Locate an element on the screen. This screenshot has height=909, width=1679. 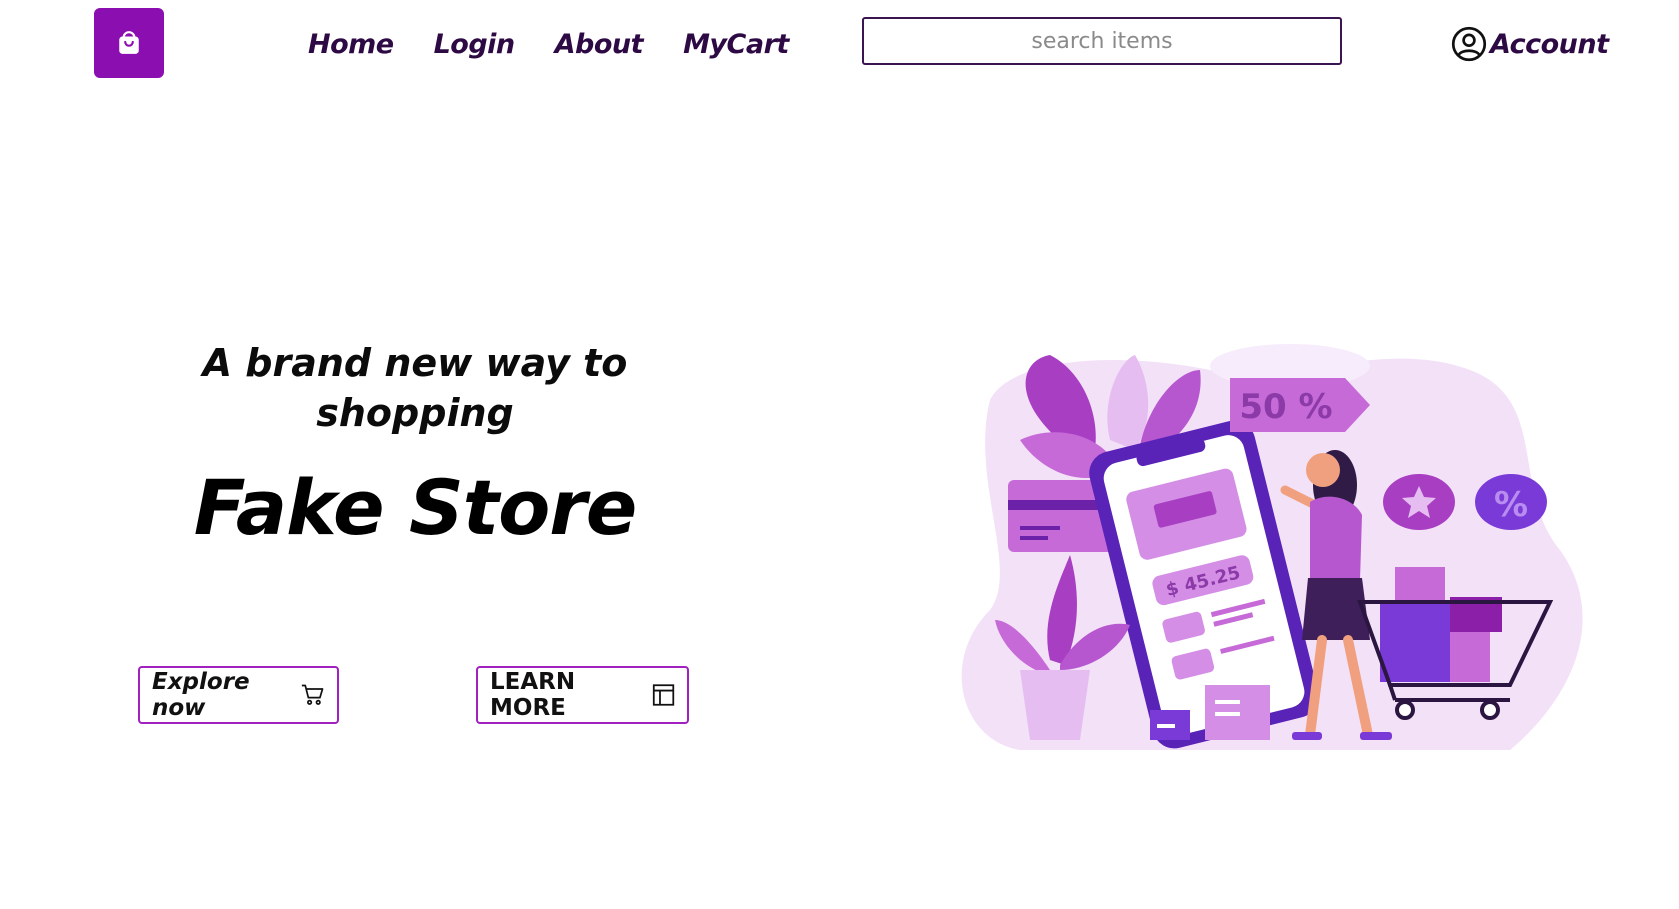
search-input is located at coordinates (1102, 41).